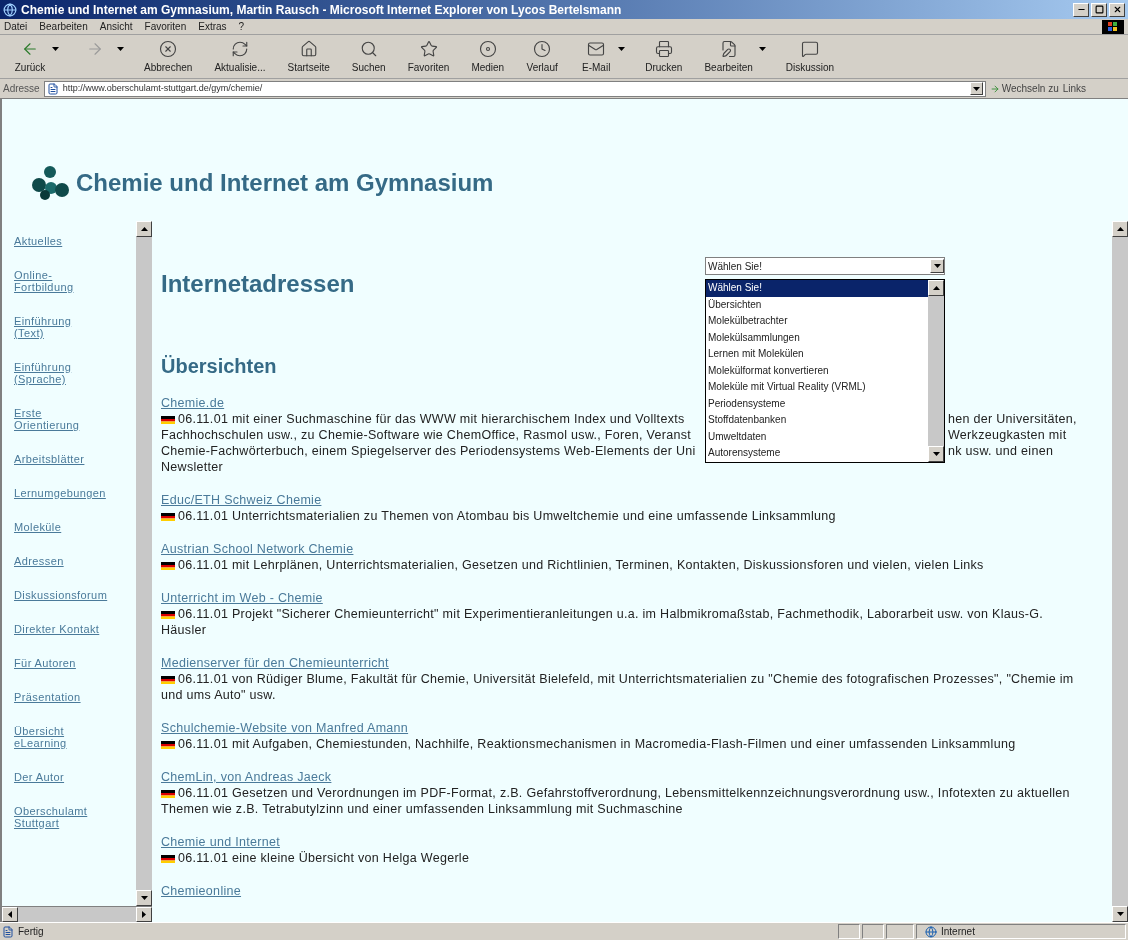 Image resolution: width=1128 pixels, height=940 pixels. What do you see at coordinates (321, 10) in the screenshot?
I see `window-title: Chemie und Internet am Gymnasium, Martin Rausch - Microsoft Internet Explorer von Lycos Bertelsmann` at bounding box center [321, 10].